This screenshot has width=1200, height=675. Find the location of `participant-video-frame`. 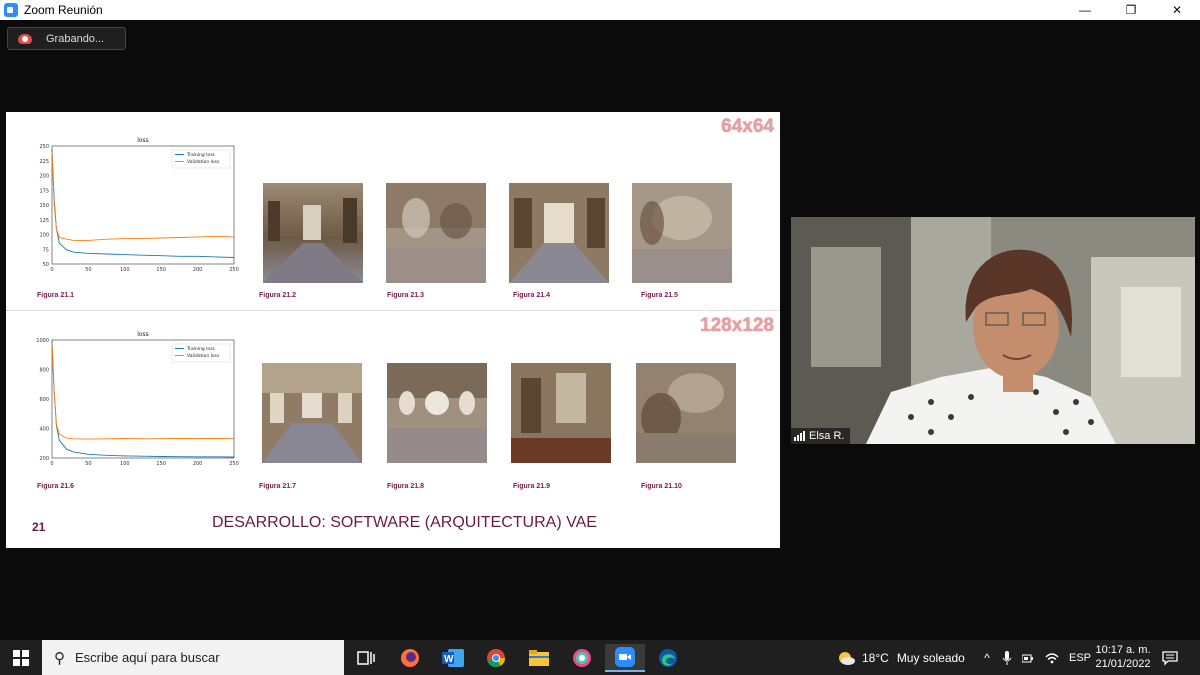

participant-video-frame is located at coordinates (993, 330).